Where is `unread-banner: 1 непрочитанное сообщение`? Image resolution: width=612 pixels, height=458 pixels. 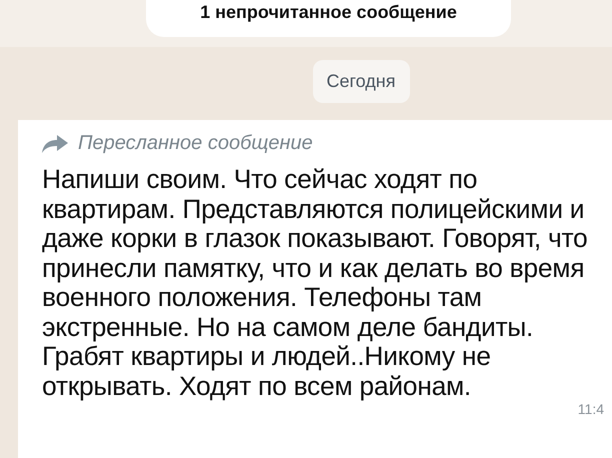 unread-banner: 1 непрочитанное сообщение is located at coordinates (328, 18).